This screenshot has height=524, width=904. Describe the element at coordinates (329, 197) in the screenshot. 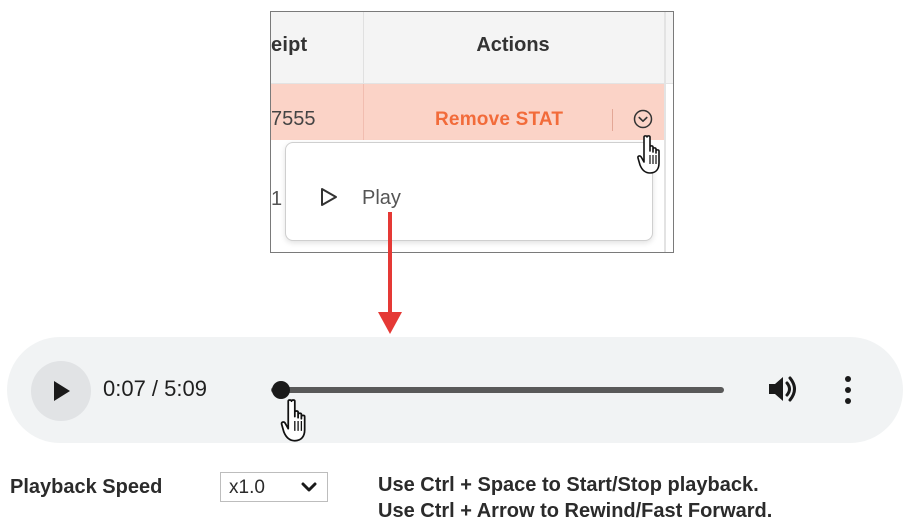

I see `play-outline-icon` at that location.